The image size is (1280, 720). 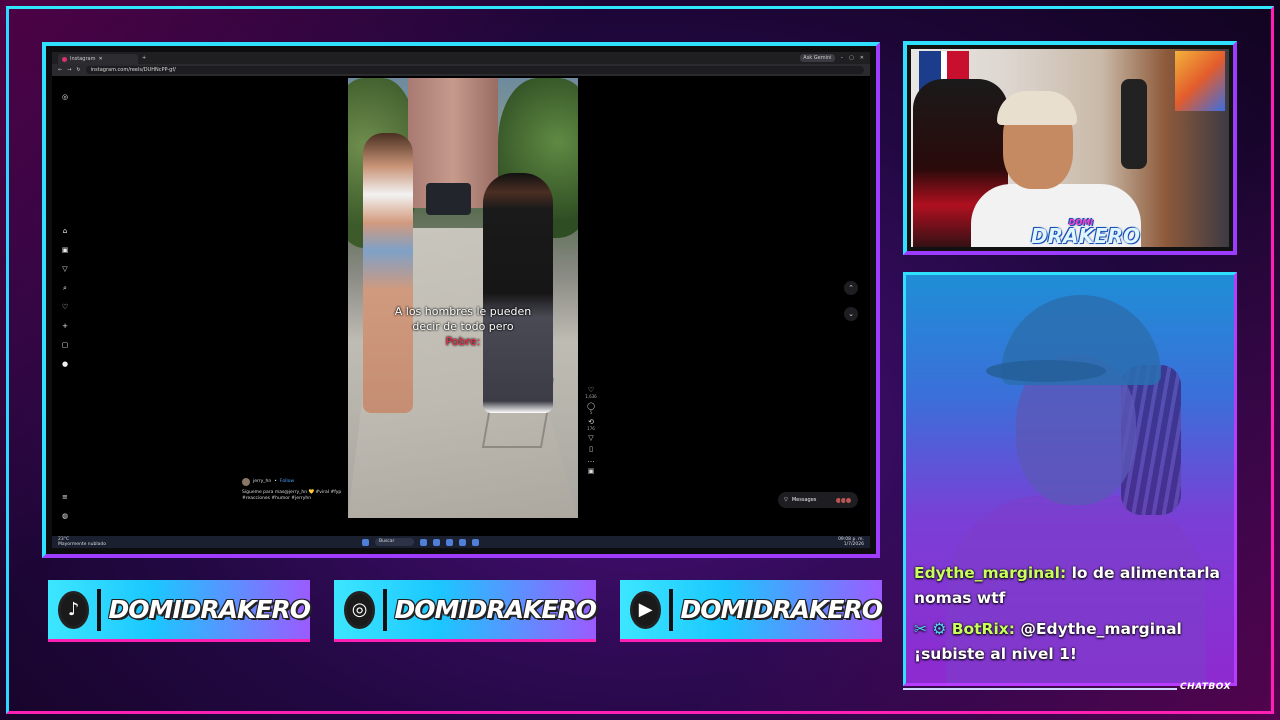 I want to click on webcam-feed: DOMI DRAKERO, so click(x=1070, y=148).